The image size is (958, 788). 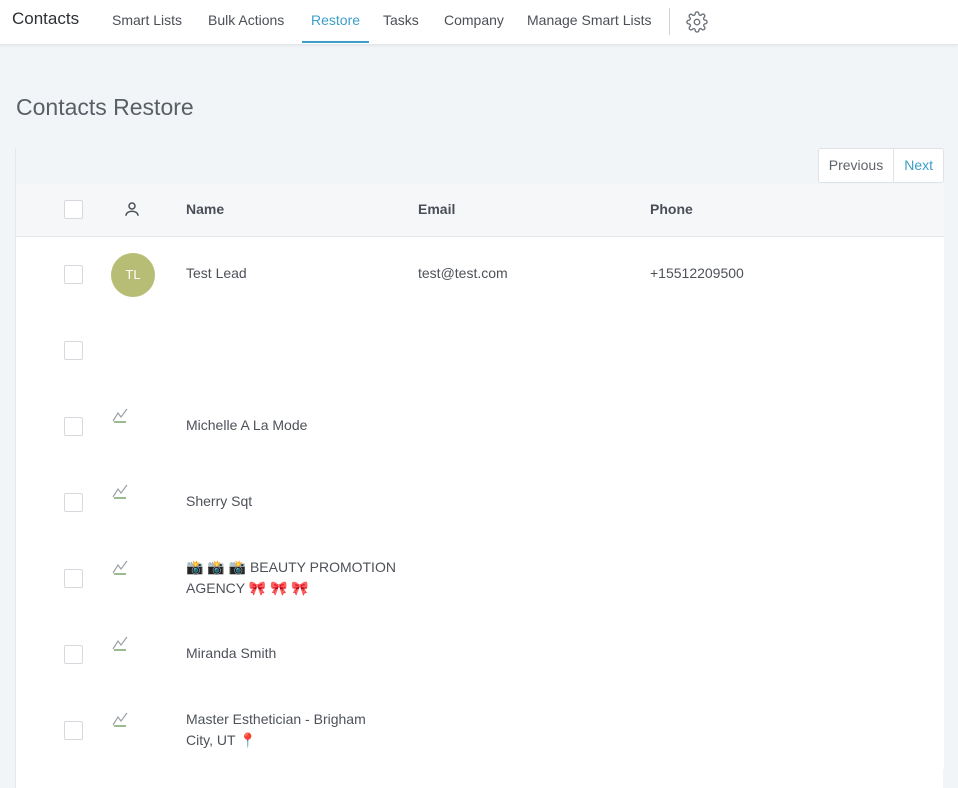 What do you see at coordinates (205, 209) in the screenshot?
I see `column-header-name: Name` at bounding box center [205, 209].